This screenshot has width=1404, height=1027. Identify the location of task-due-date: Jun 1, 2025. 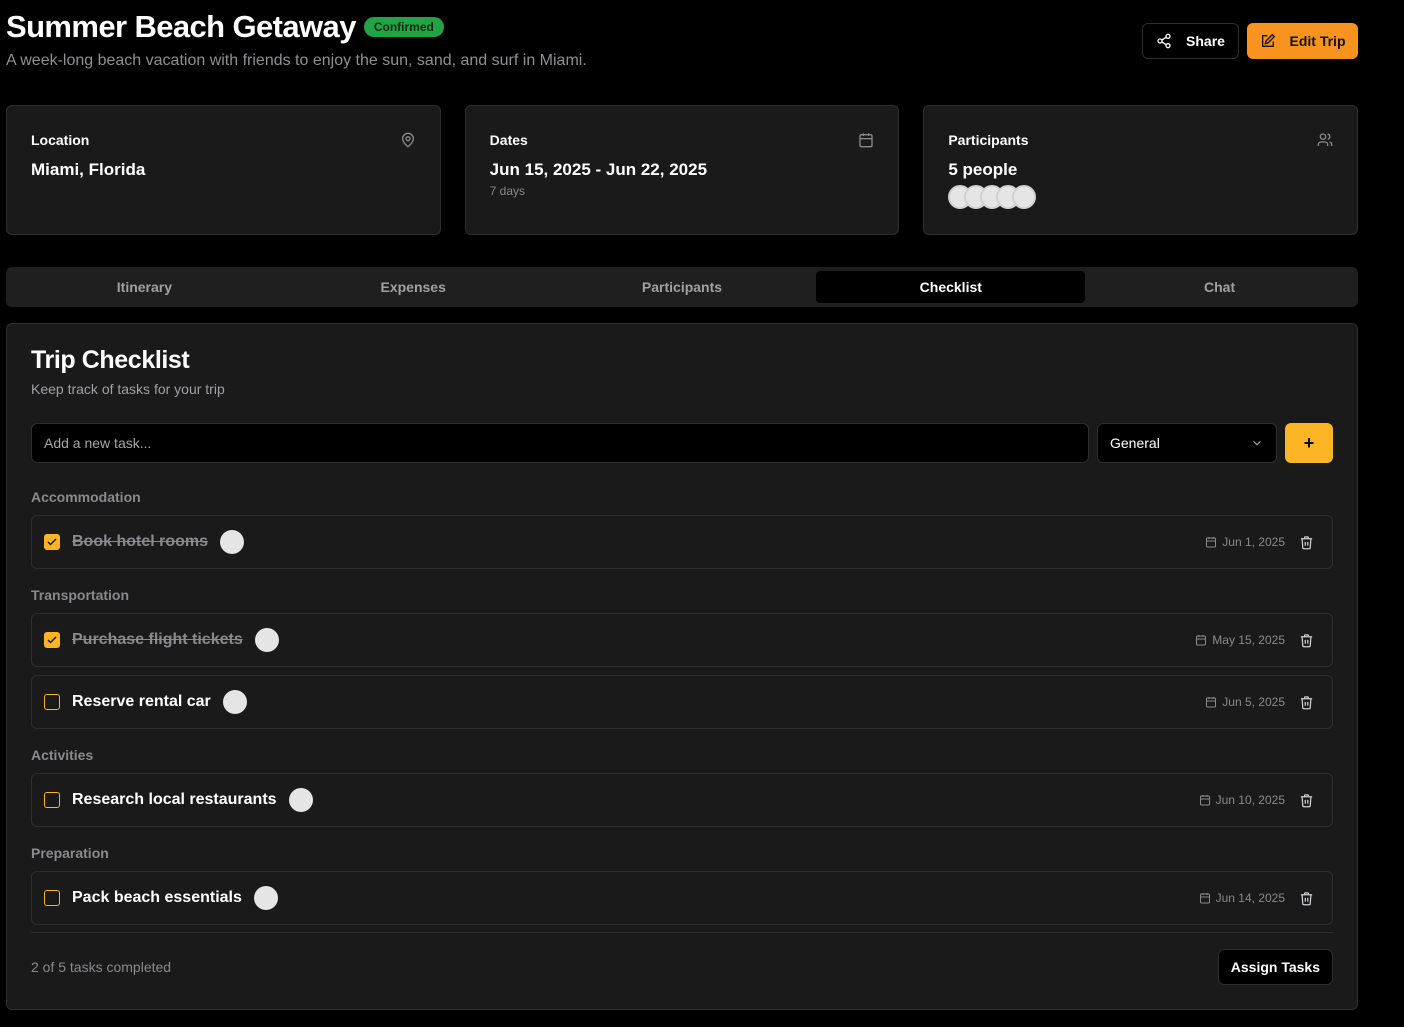
(1245, 542).